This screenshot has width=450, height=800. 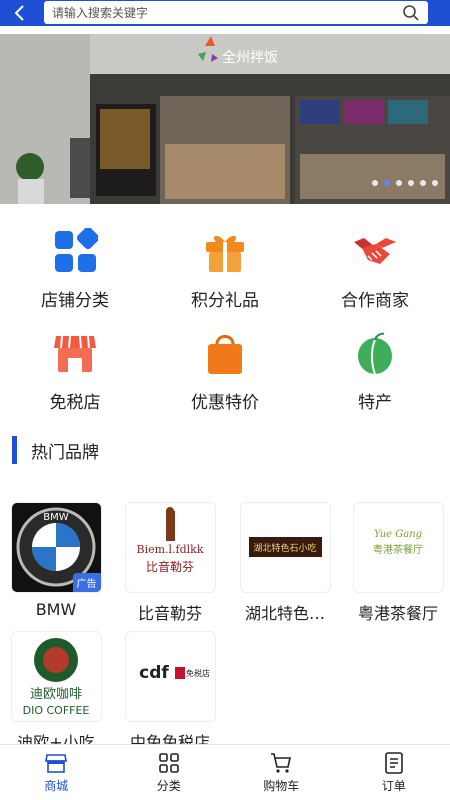 I want to click on brand-yuegang: Yue Gang 粤港茶餐厅 粤港茶餐厅, so click(x=398, y=563).